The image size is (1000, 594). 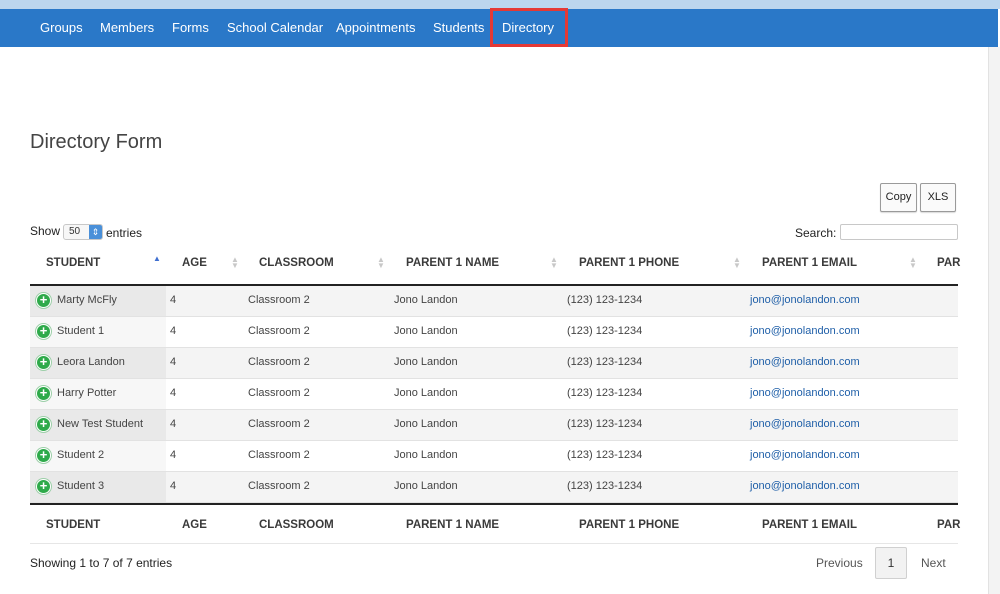 What do you see at coordinates (453, 525) in the screenshot?
I see `footer-column-parent1-name: PARENT 1 NAME` at bounding box center [453, 525].